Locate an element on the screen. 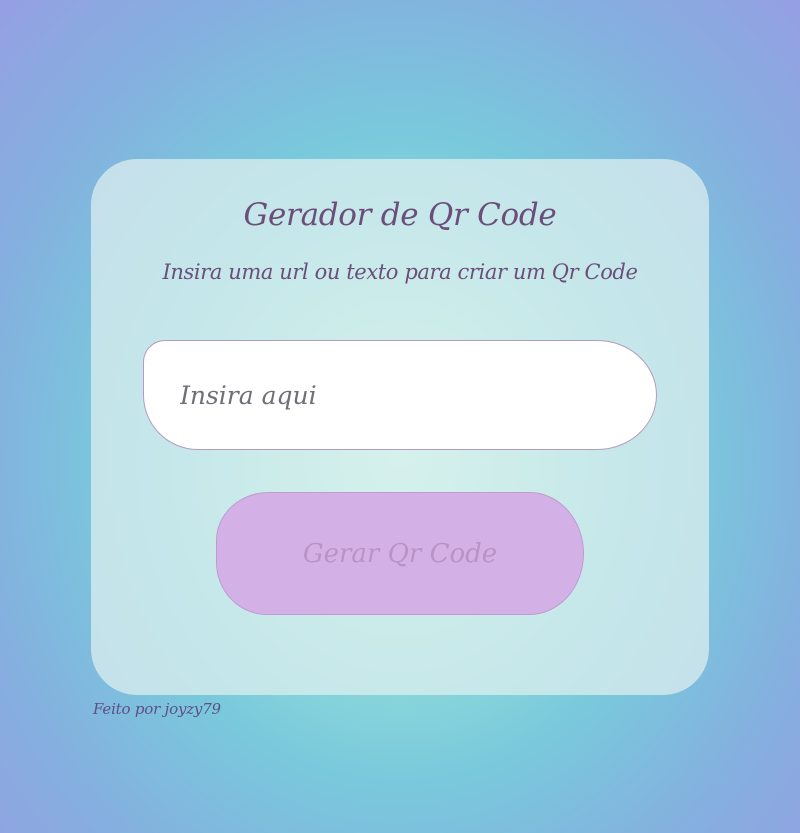  url-text-input is located at coordinates (400, 395).